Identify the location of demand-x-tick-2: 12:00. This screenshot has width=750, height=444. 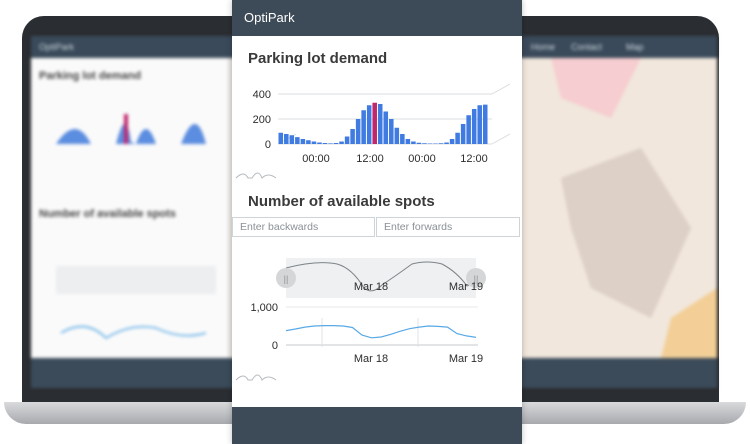
(370, 159).